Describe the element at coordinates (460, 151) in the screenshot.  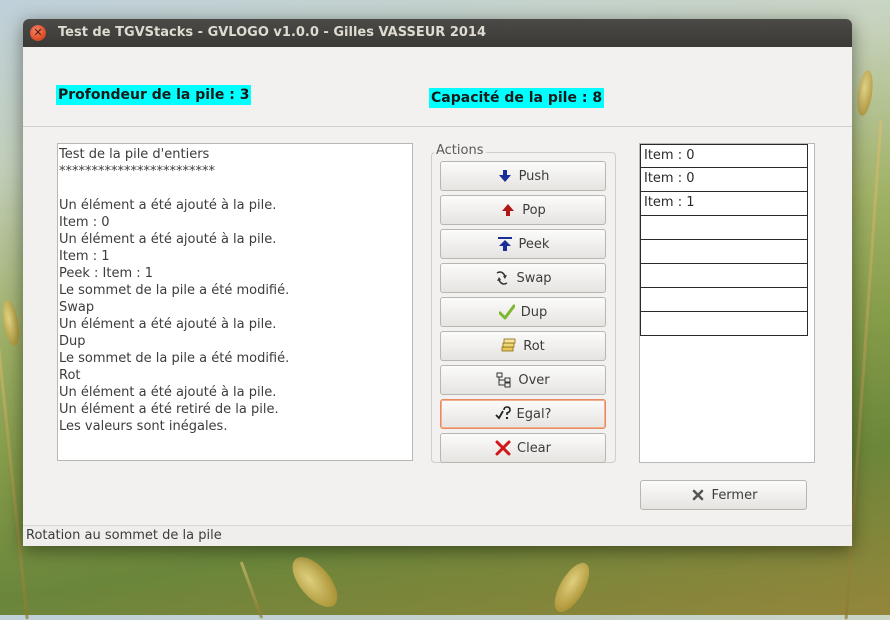
I see `actions-group-title: Actions` at that location.